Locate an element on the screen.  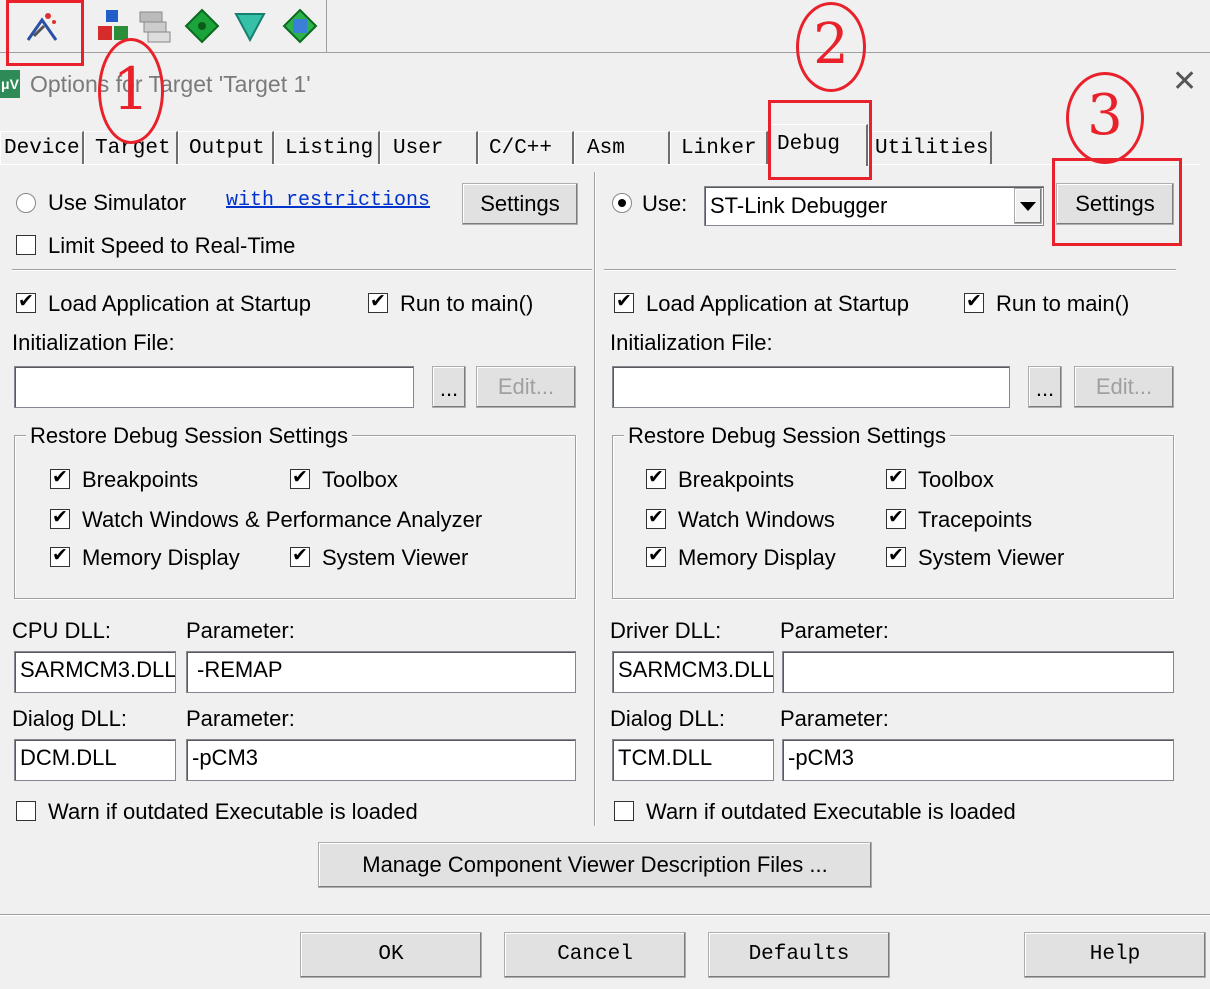
debugger-select: ST-Link Debugger is located at coordinates (874, 206).